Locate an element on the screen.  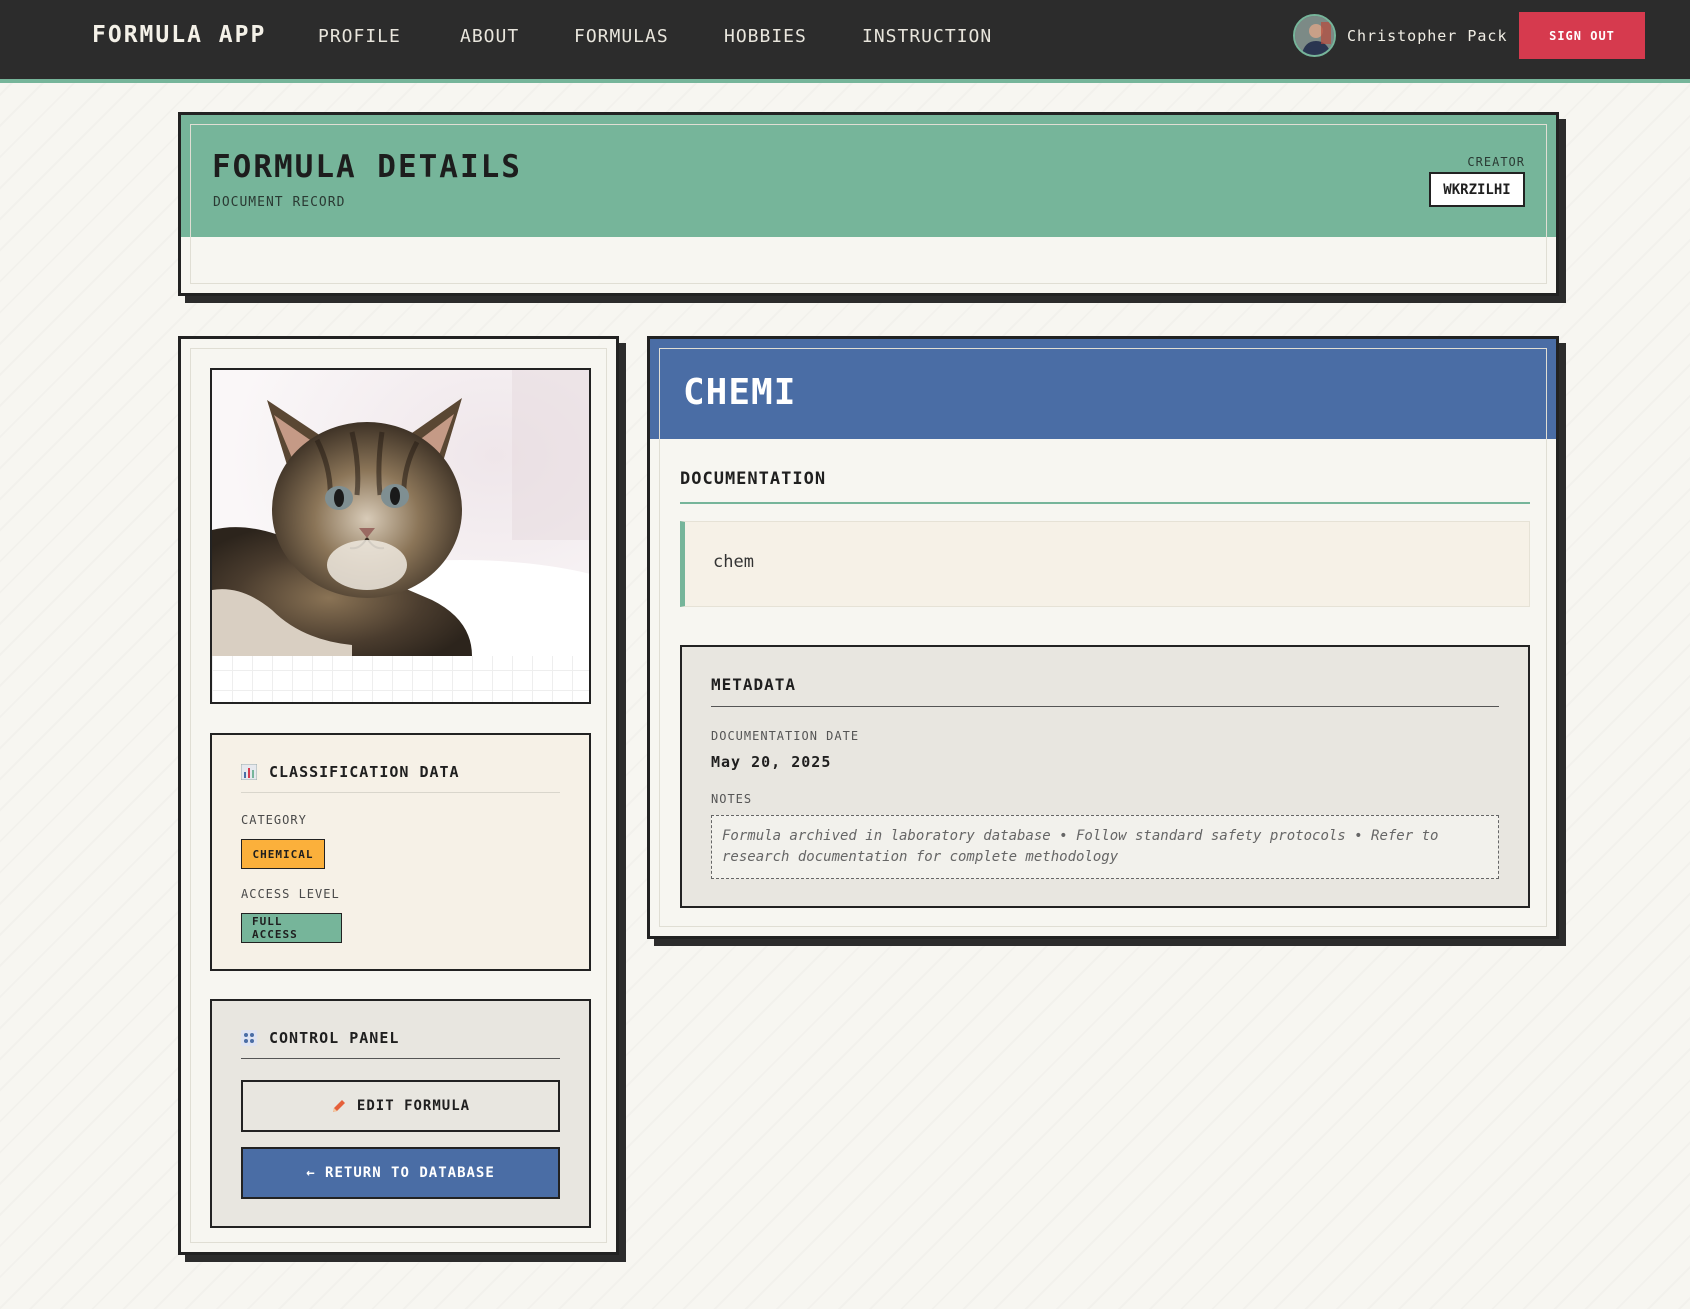
nav-link-instruction: INSTRUCTION is located at coordinates (927, 36).